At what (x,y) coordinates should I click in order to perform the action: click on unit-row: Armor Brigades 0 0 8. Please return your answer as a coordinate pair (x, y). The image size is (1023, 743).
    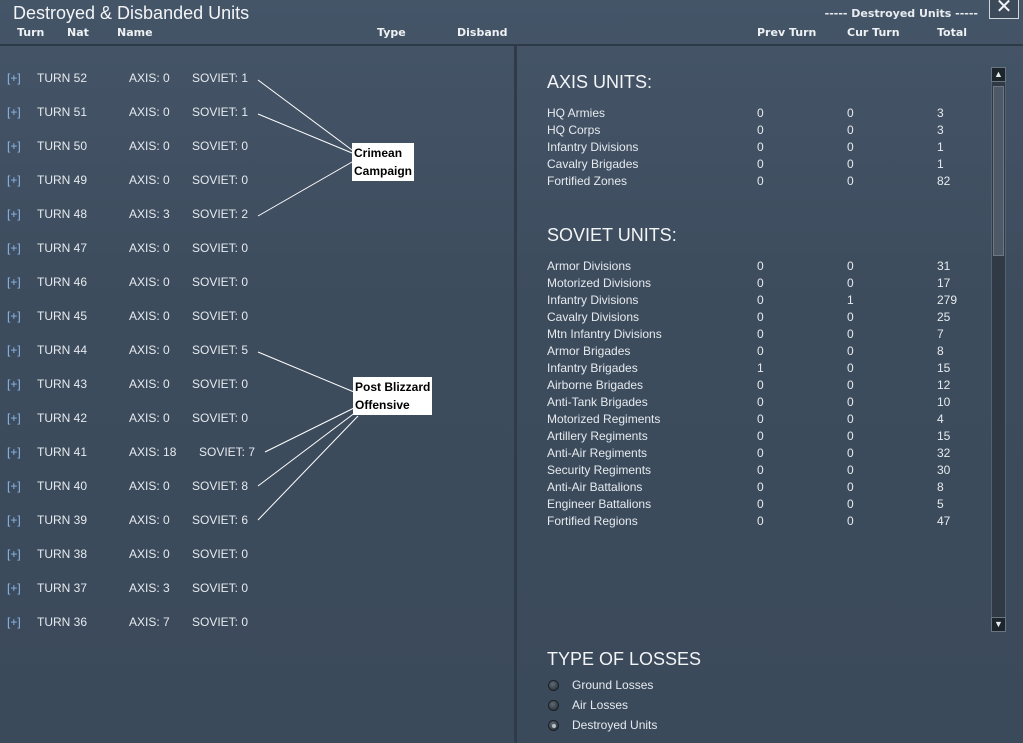
    Looking at the image, I should click on (767, 352).